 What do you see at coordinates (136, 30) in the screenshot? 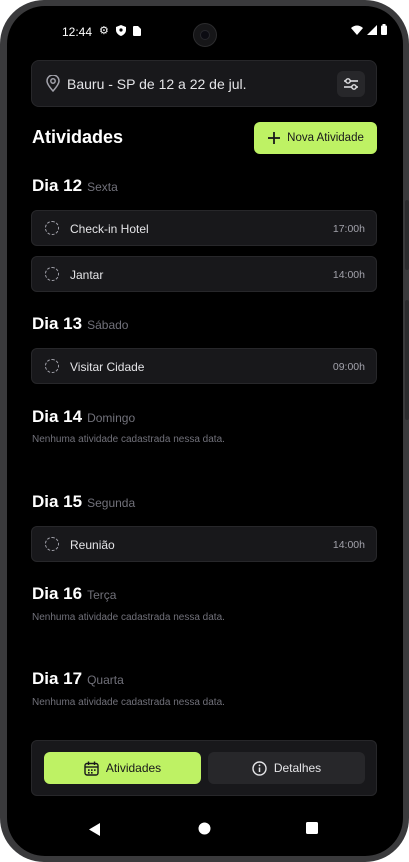
I see `sim-card-icon` at bounding box center [136, 30].